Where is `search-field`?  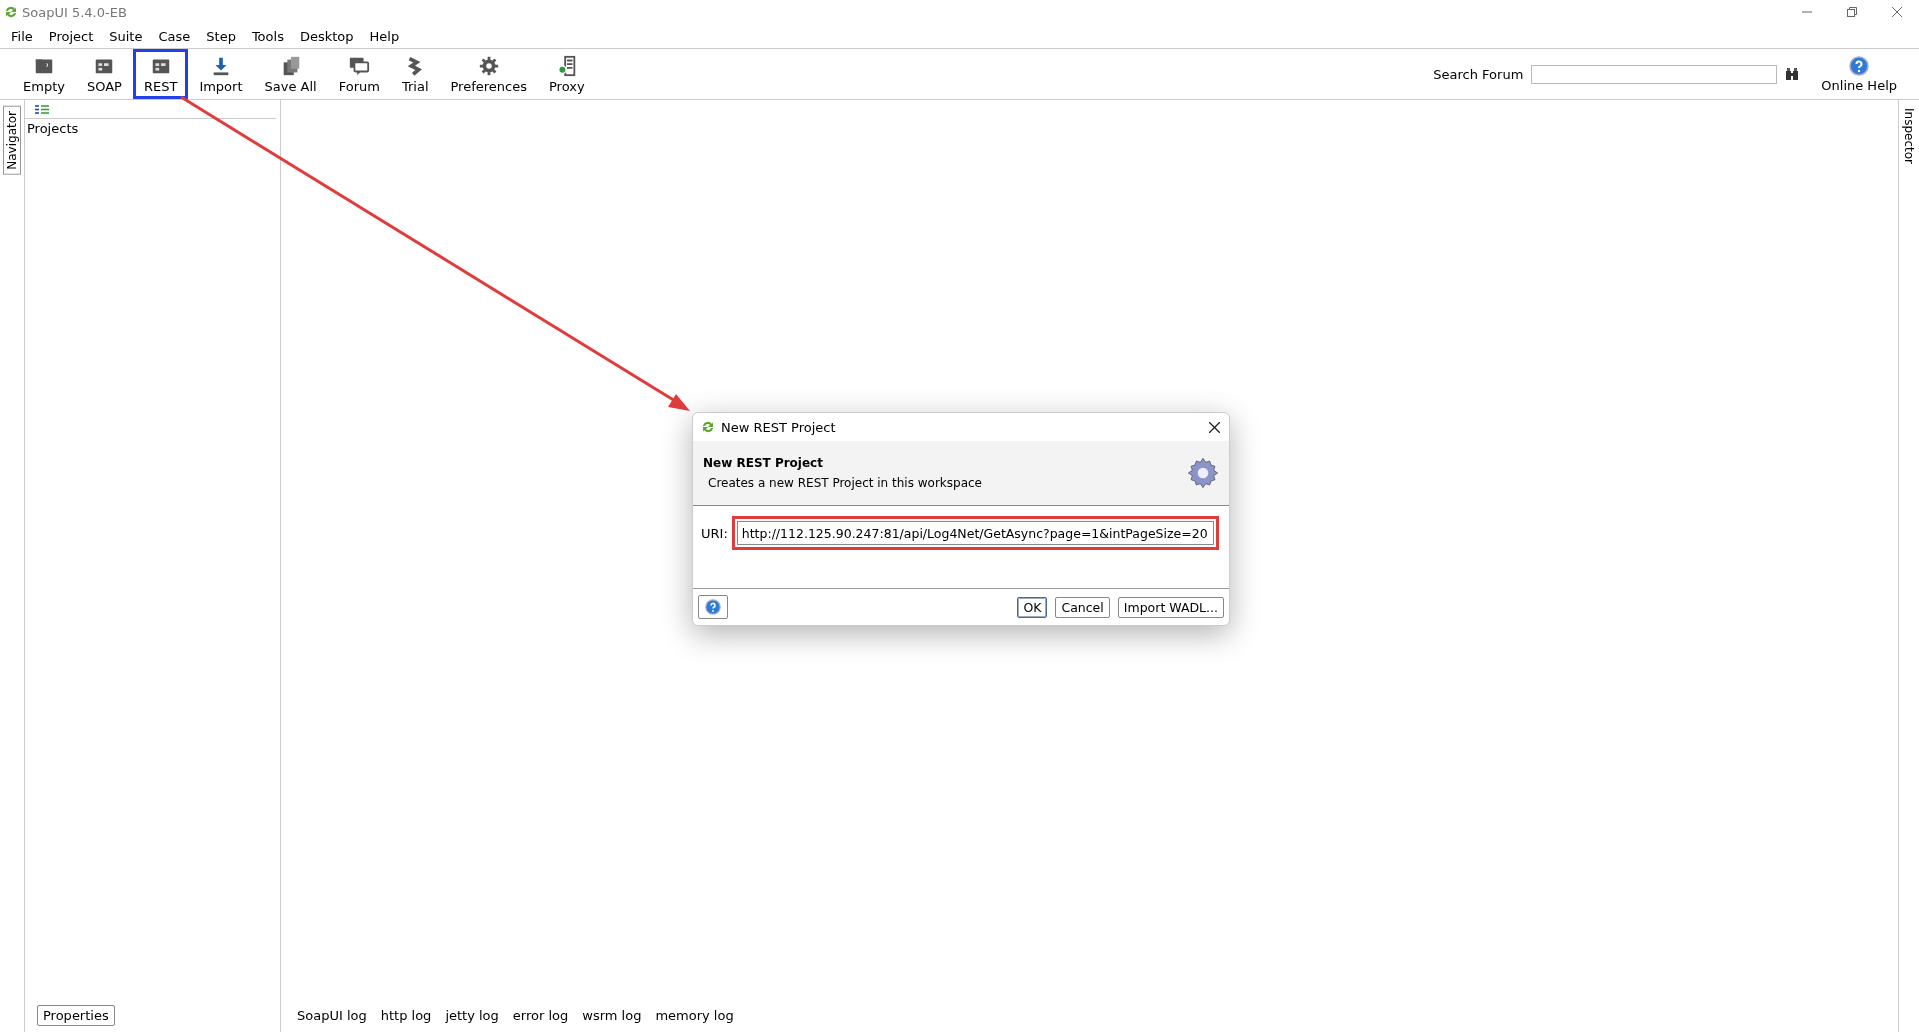
search-field is located at coordinates (1654, 74).